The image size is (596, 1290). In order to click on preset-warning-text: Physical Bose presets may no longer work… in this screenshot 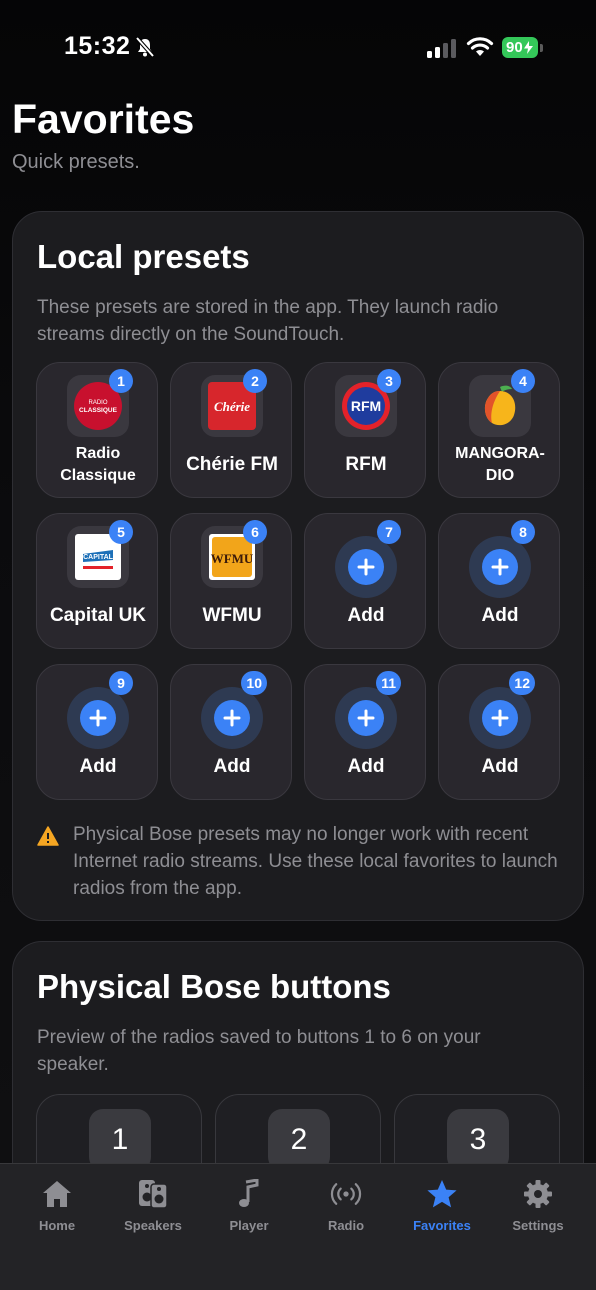, I will do `click(315, 861)`.